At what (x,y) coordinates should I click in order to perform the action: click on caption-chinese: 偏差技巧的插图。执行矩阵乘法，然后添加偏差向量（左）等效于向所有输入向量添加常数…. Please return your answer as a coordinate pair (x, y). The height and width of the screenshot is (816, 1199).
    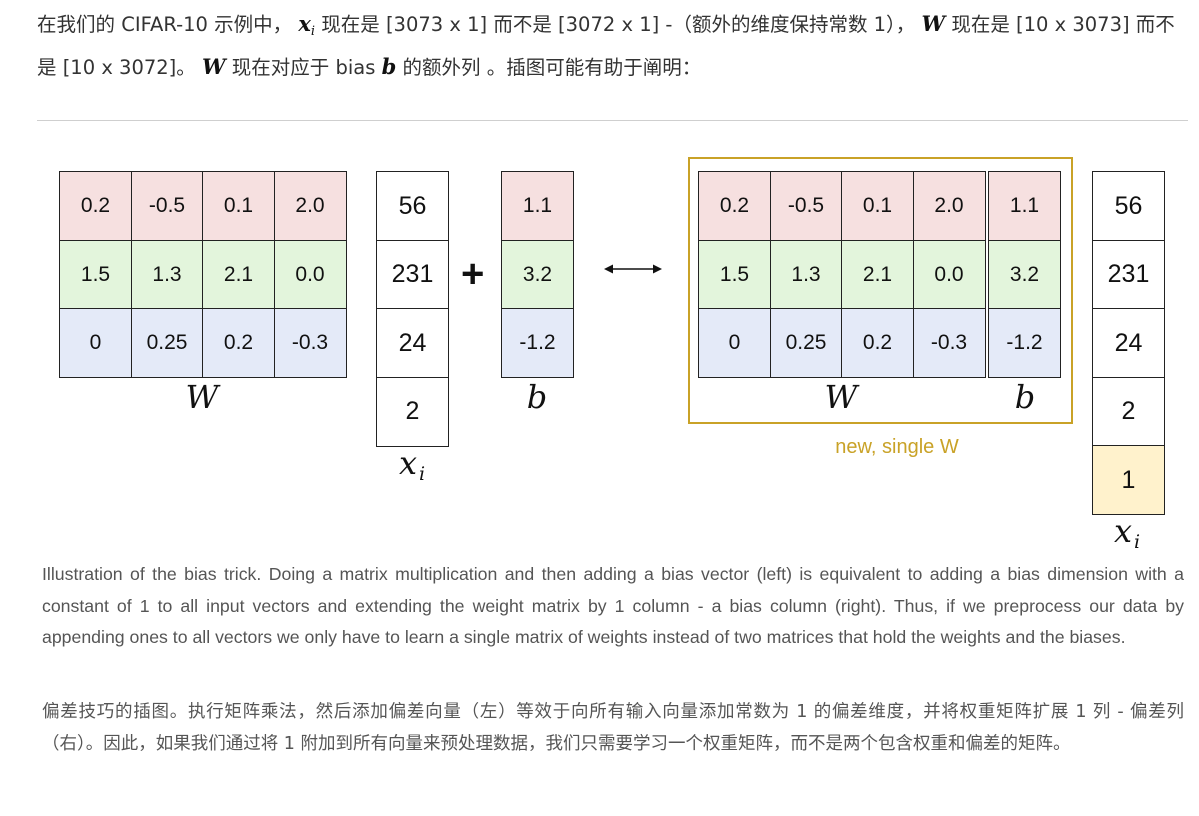
    Looking at the image, I should click on (613, 728).